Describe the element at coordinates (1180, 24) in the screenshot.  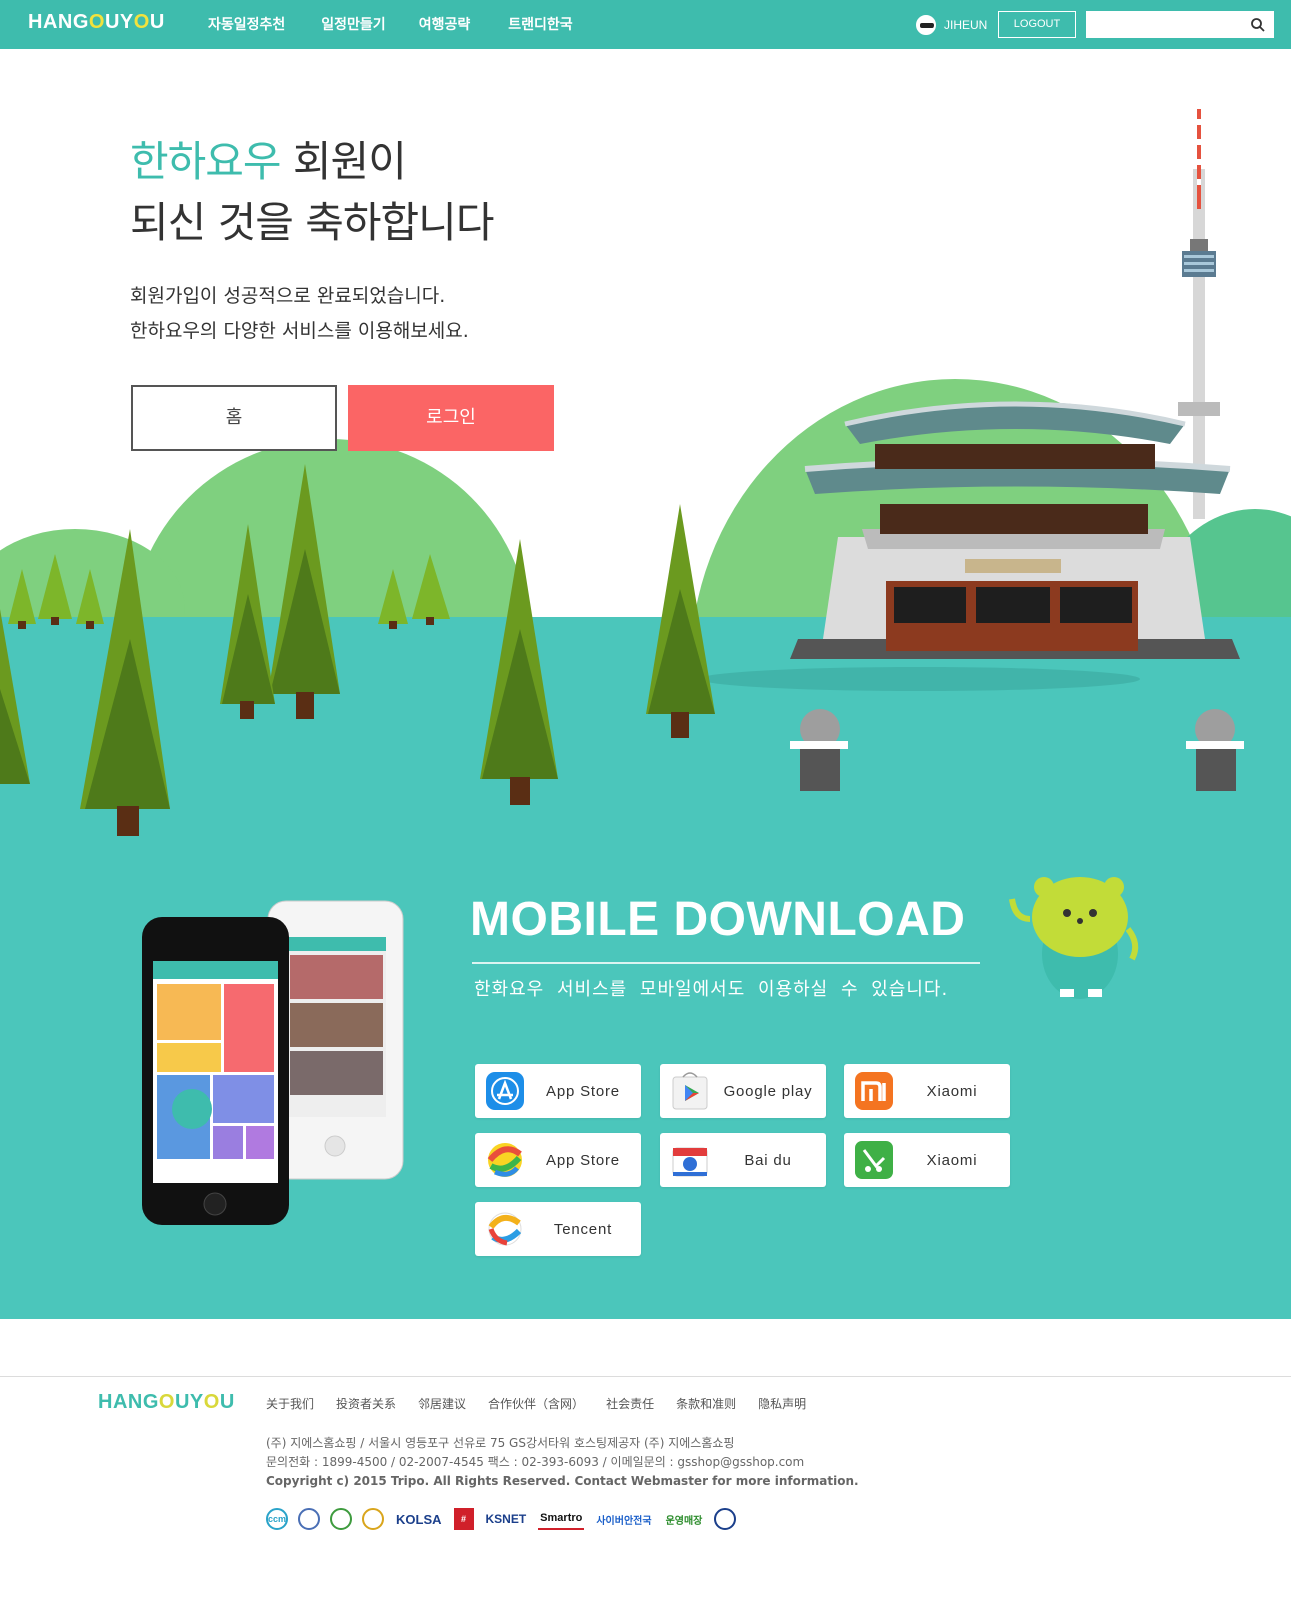
I see `search-input` at that location.